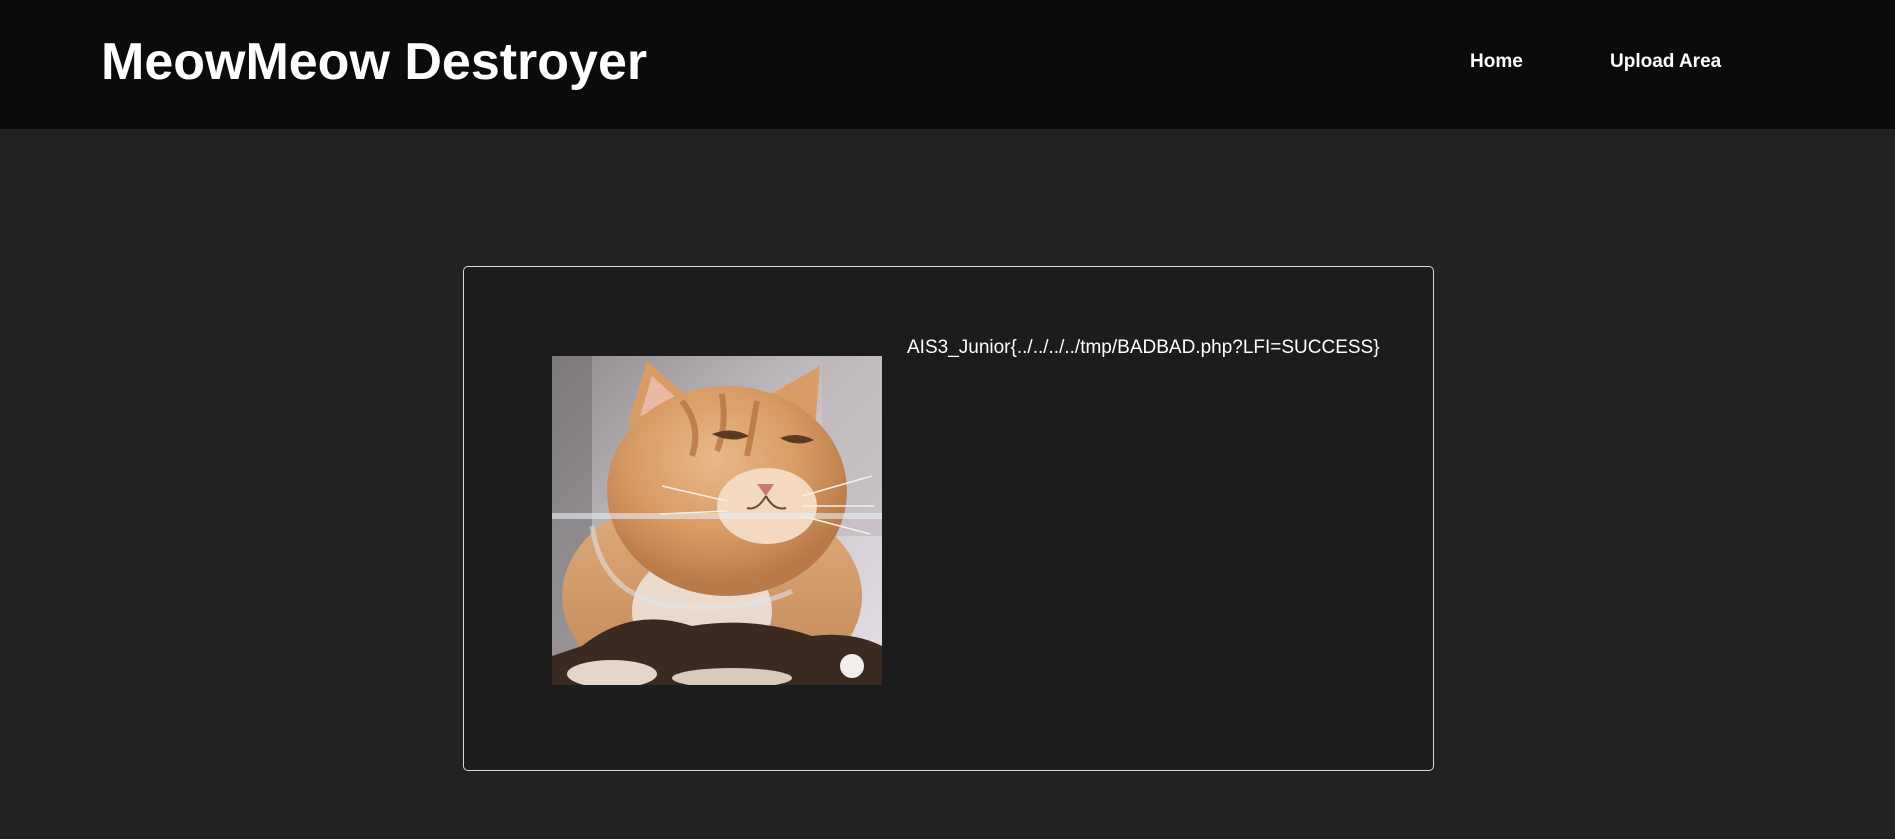  I want to click on site-title: MeowMeow Destroyer, so click(374, 62).